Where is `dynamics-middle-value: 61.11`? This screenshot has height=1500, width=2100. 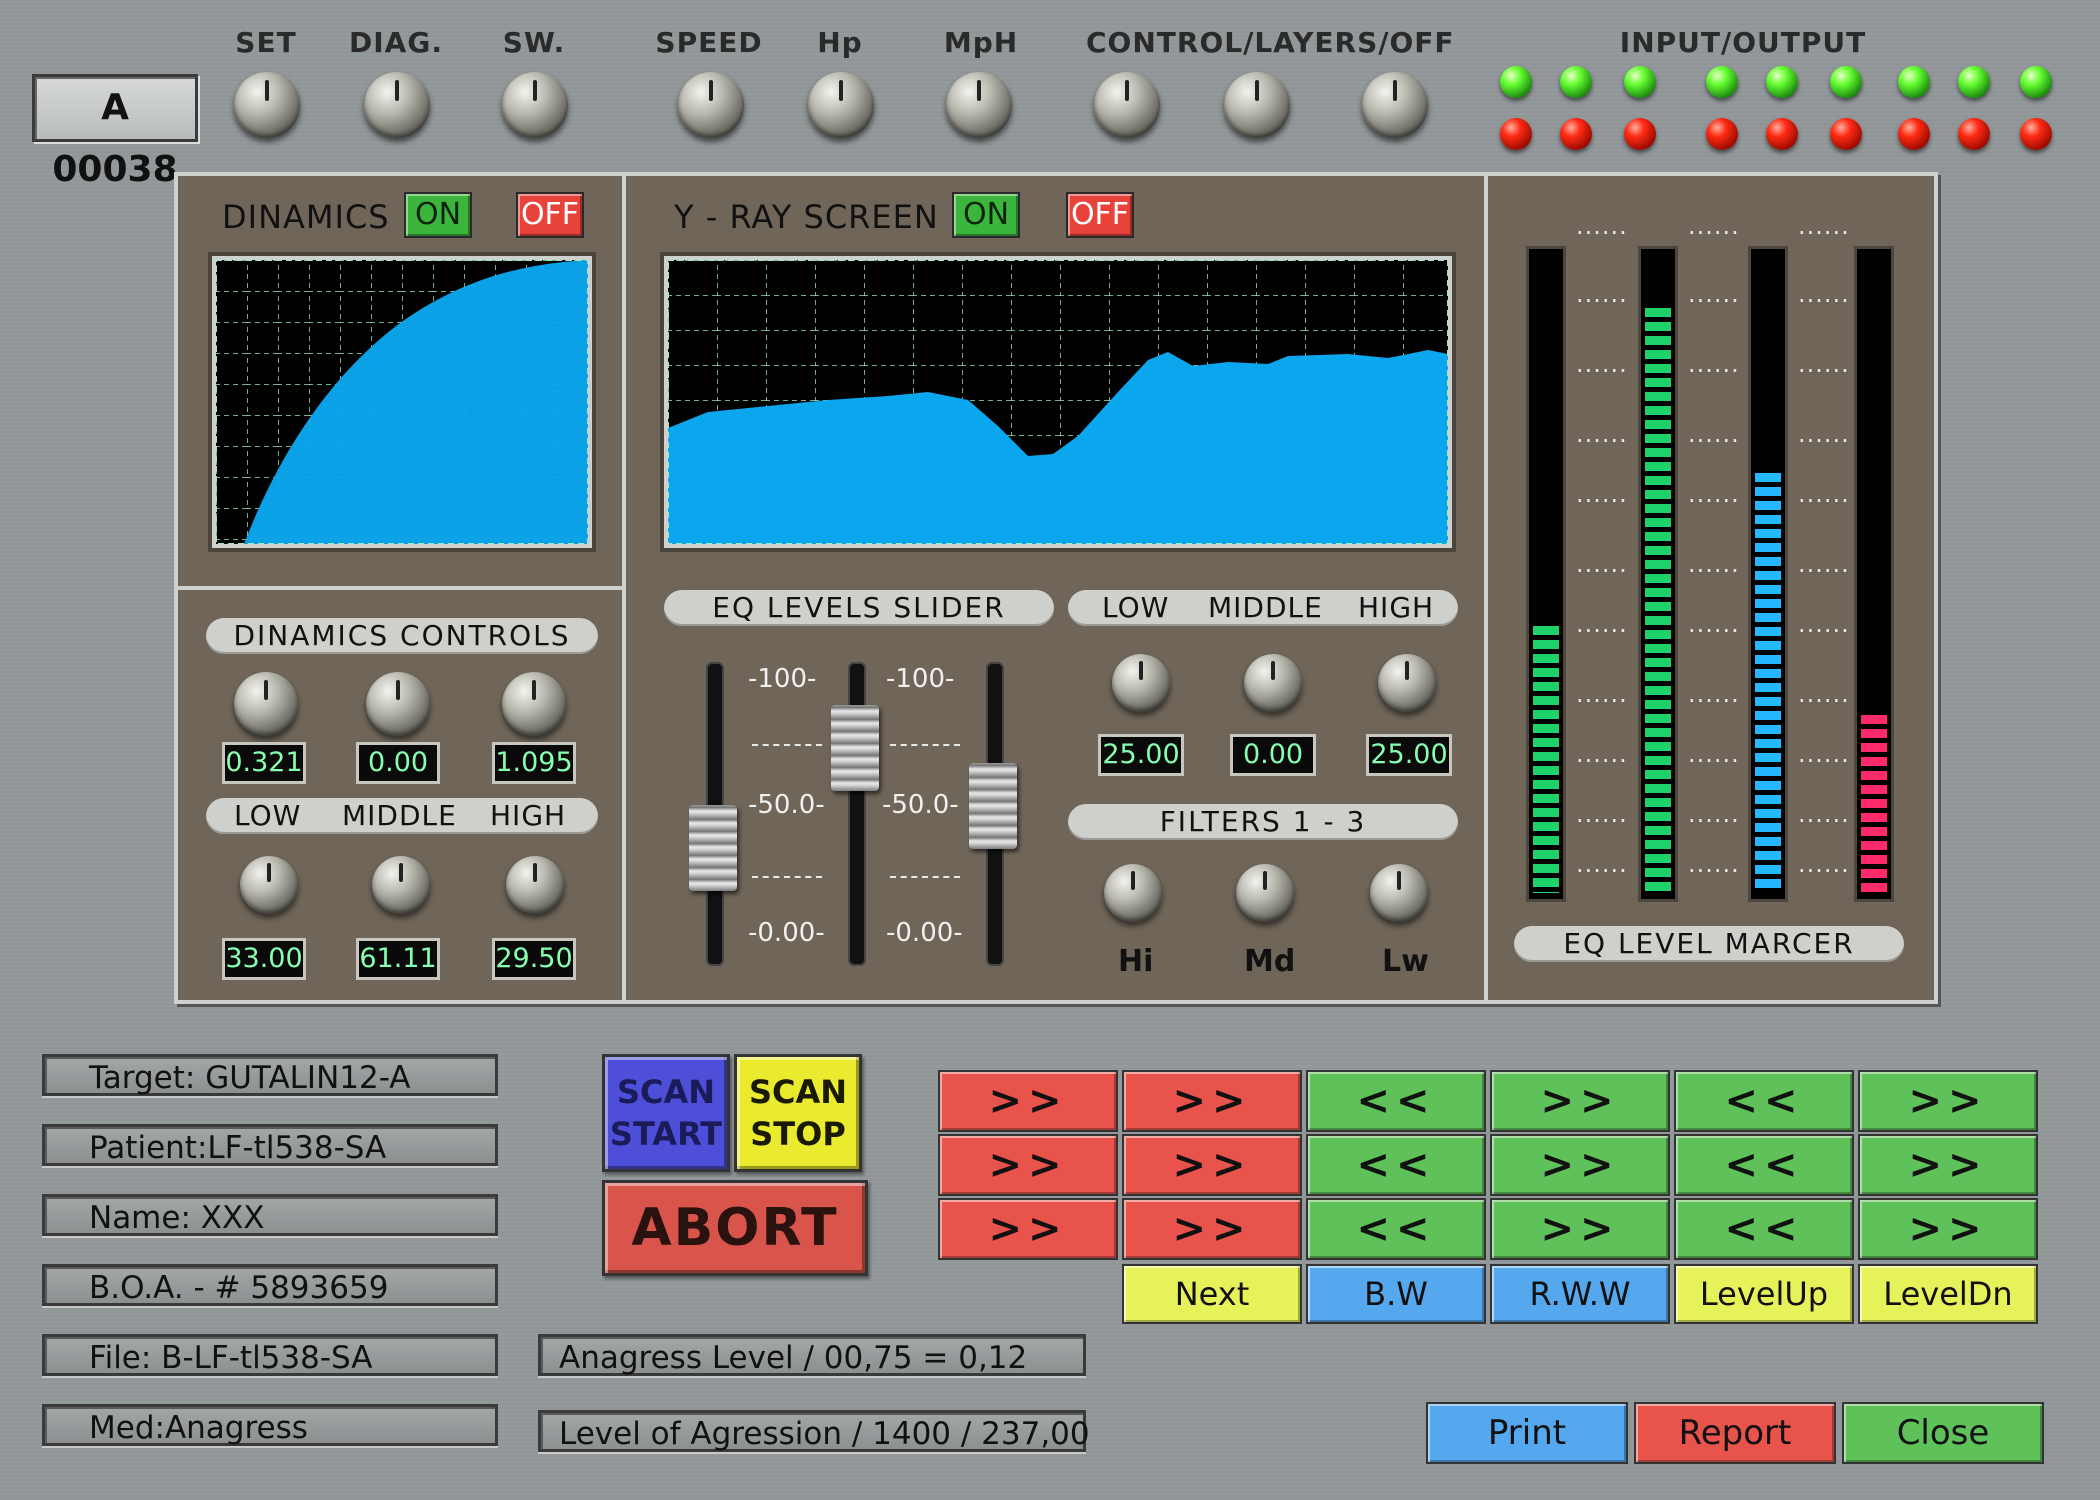 dynamics-middle-value: 61.11 is located at coordinates (398, 959).